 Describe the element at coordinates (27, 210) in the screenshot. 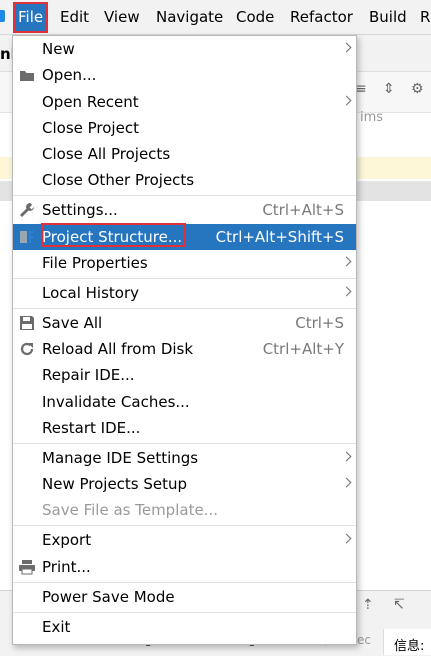

I see `wrench-icon` at that location.